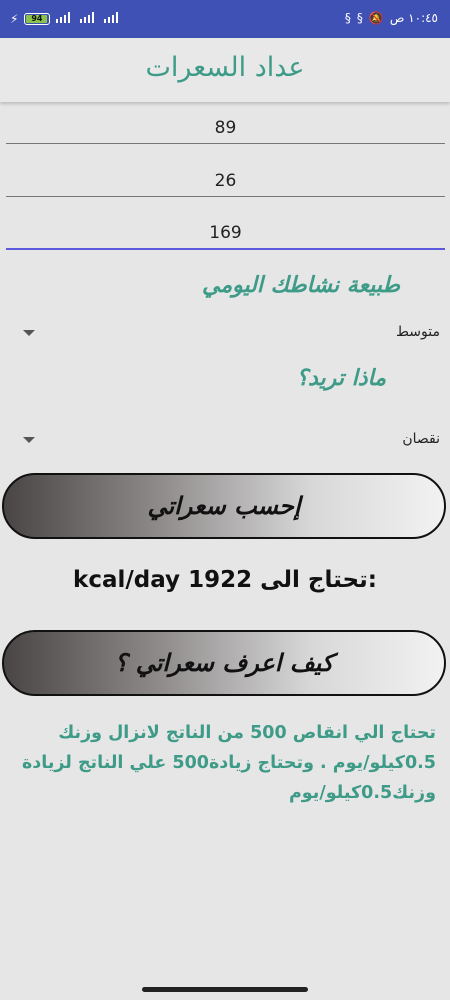 Image resolution: width=450 pixels, height=1000 pixels. Describe the element at coordinates (421, 439) in the screenshot. I see `goal-selected: نقصان` at that location.